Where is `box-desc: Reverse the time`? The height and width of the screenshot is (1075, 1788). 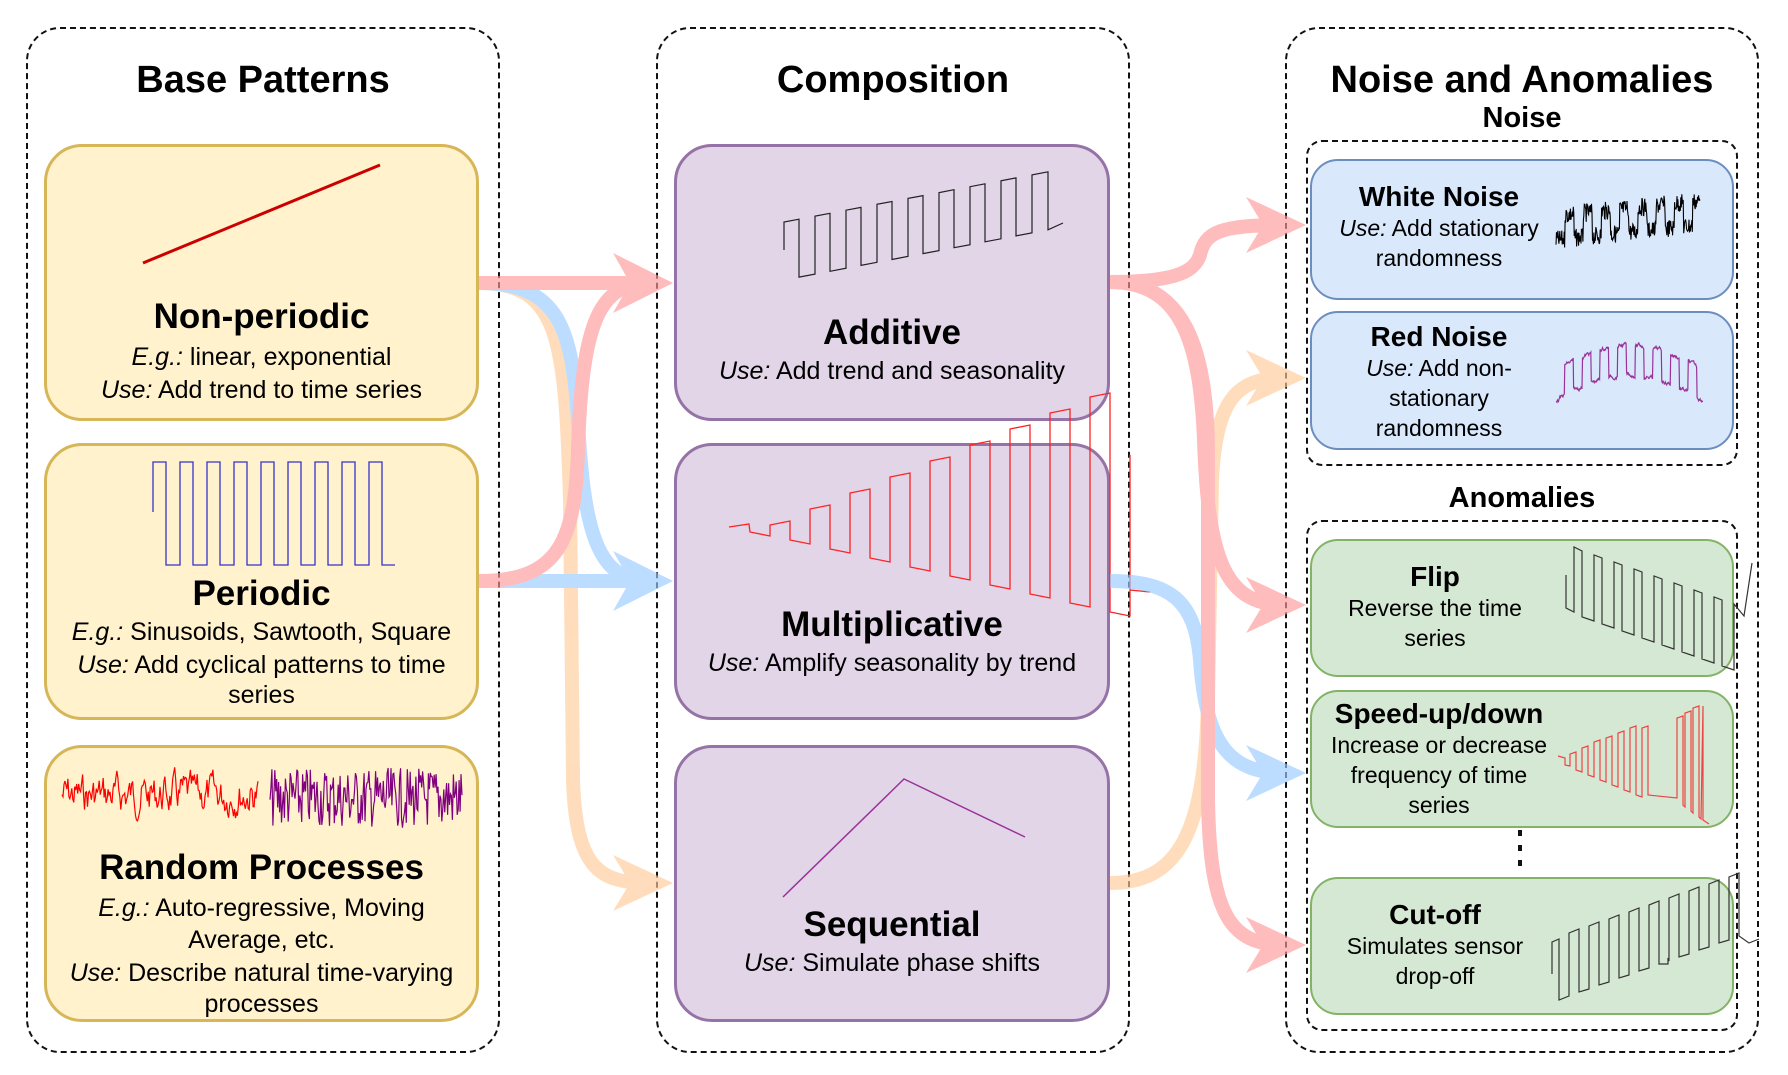 box-desc: Reverse the time is located at coordinates (1435, 608).